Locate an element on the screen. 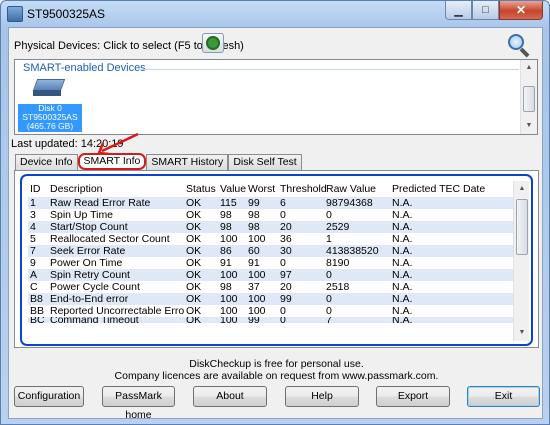 The height and width of the screenshot is (425, 550). tab-device-info: Device Info is located at coordinates (46, 162).